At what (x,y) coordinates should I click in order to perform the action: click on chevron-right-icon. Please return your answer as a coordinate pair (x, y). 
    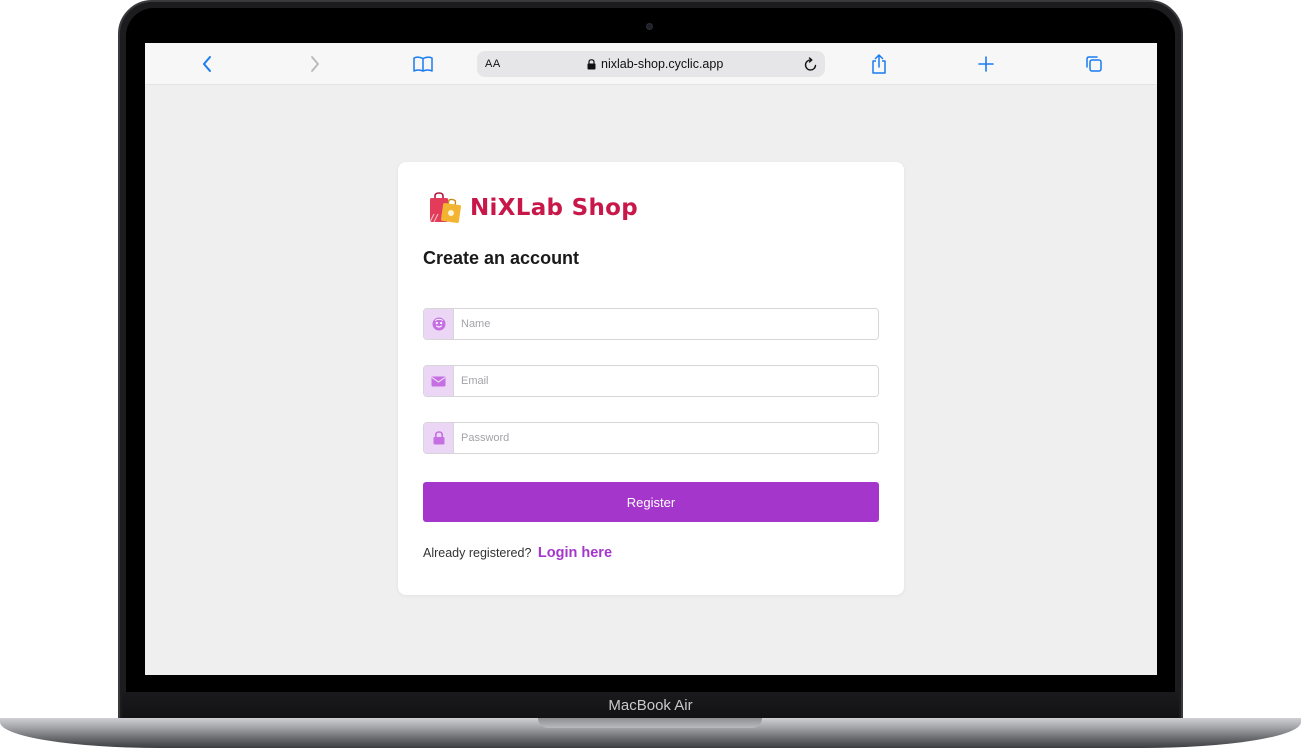
    Looking at the image, I should click on (315, 64).